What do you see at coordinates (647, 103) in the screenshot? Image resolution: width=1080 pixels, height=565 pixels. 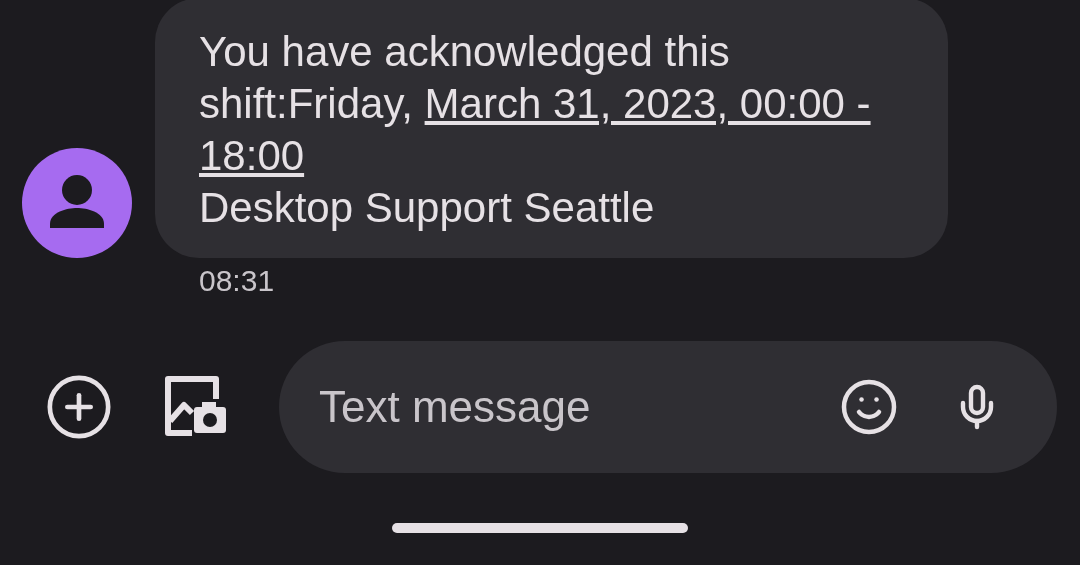 I see `date-link: March 31, 2023, 00:00 -` at bounding box center [647, 103].